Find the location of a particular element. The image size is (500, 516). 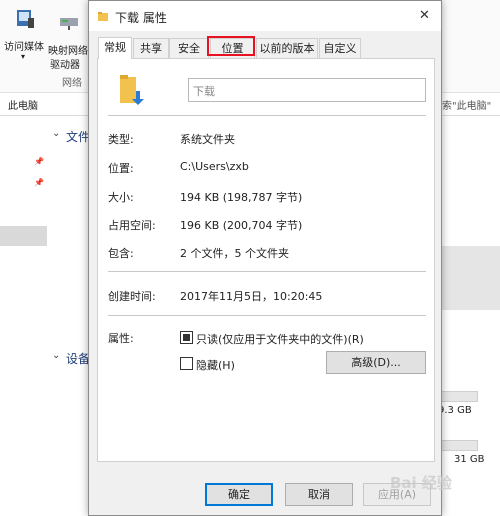

drive2-size: 31 GB is located at coordinates (469, 459).